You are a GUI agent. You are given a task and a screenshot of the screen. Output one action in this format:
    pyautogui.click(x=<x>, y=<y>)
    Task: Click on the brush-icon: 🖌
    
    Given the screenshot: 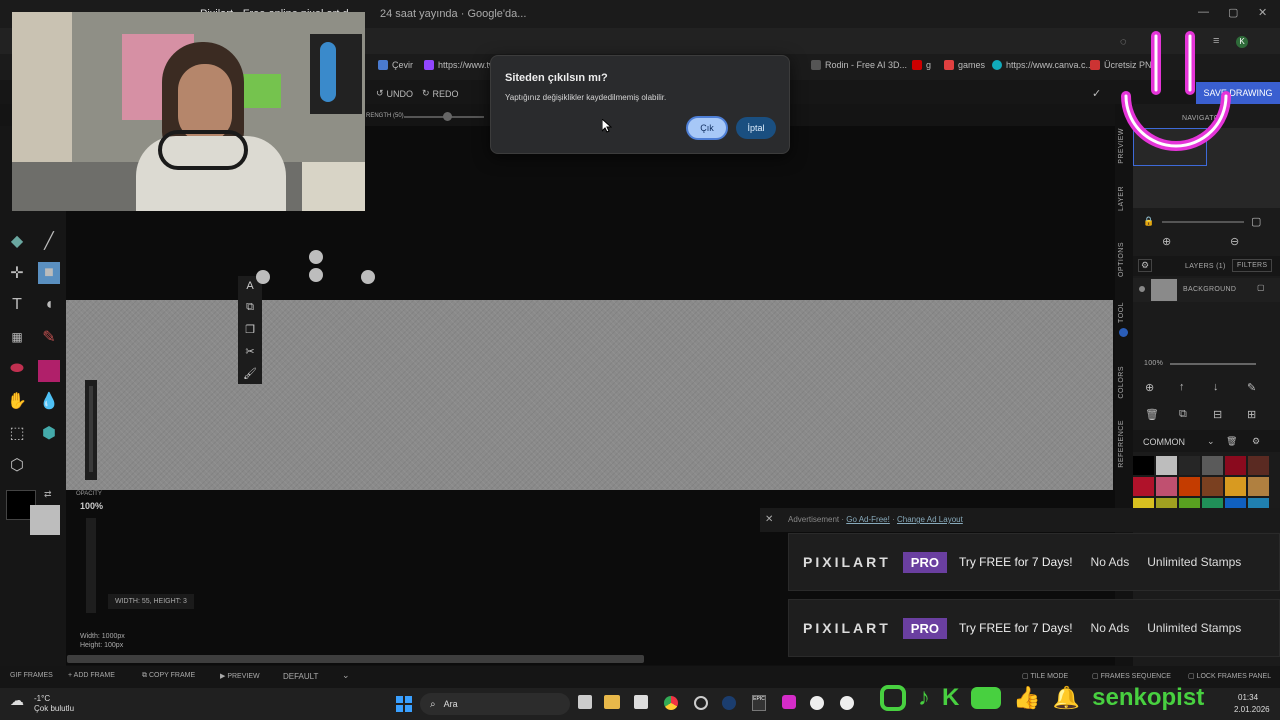 What is the action you would take?
    pyautogui.click(x=250, y=373)
    